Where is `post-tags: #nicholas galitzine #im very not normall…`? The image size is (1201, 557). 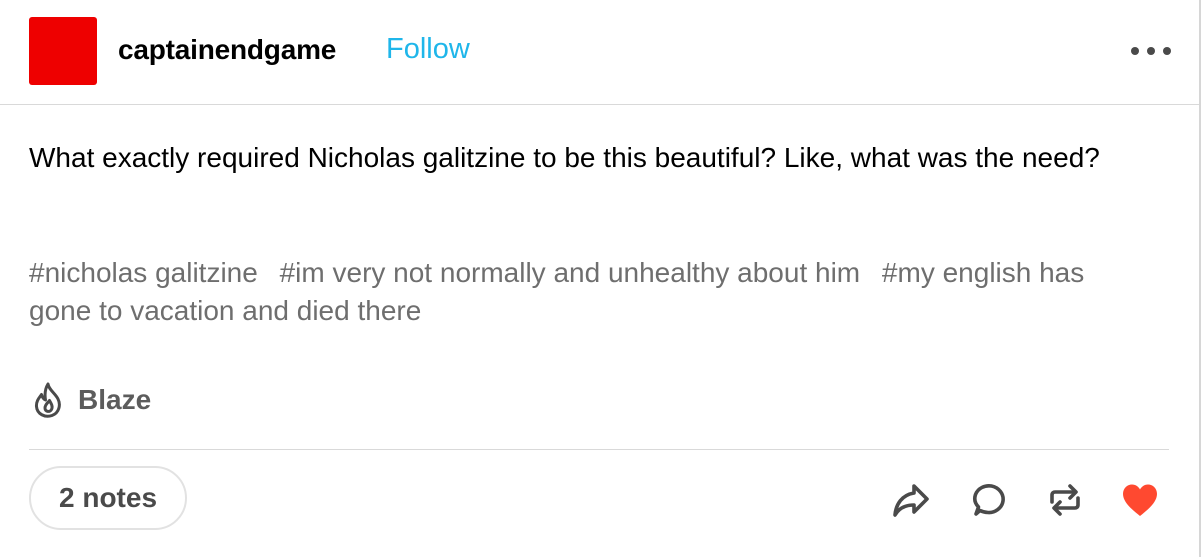
post-tags: #nicholas galitzine #im very not normall… is located at coordinates (589, 292).